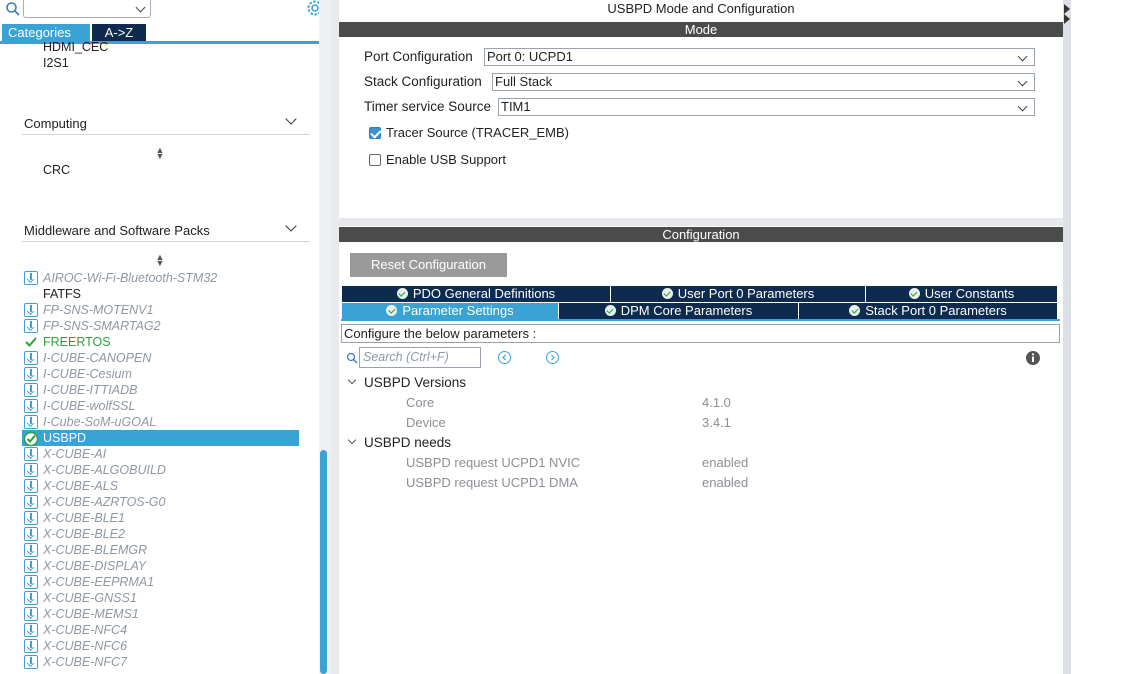  What do you see at coordinates (160, 646) in the screenshot?
I see `list-item: X-CUBE-NFC6` at bounding box center [160, 646].